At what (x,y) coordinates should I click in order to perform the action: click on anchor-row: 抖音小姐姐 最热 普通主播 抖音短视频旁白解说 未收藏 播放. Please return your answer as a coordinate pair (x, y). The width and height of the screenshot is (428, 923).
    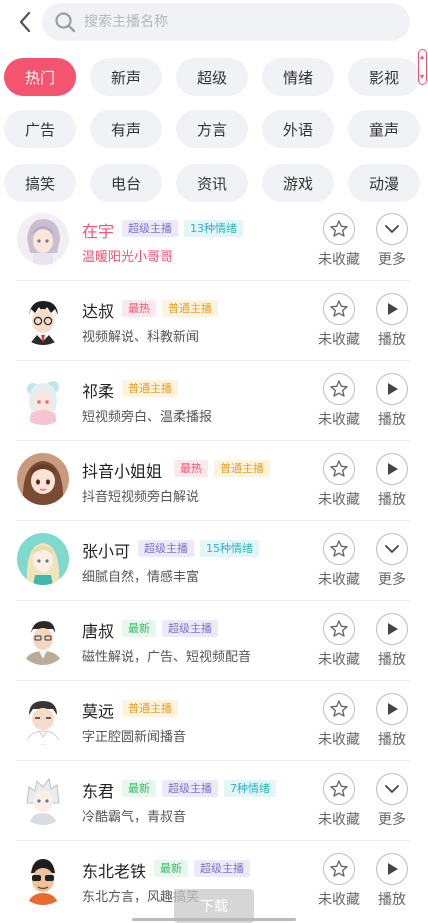
    Looking at the image, I should click on (214, 480).